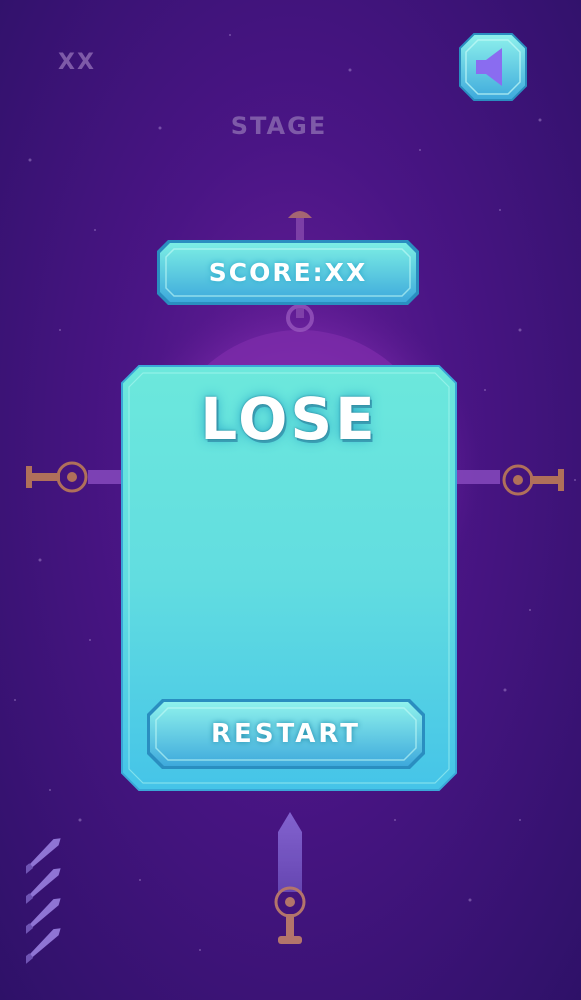 The height and width of the screenshot is (1000, 581). I want to click on result-title: LOSE, so click(289, 419).